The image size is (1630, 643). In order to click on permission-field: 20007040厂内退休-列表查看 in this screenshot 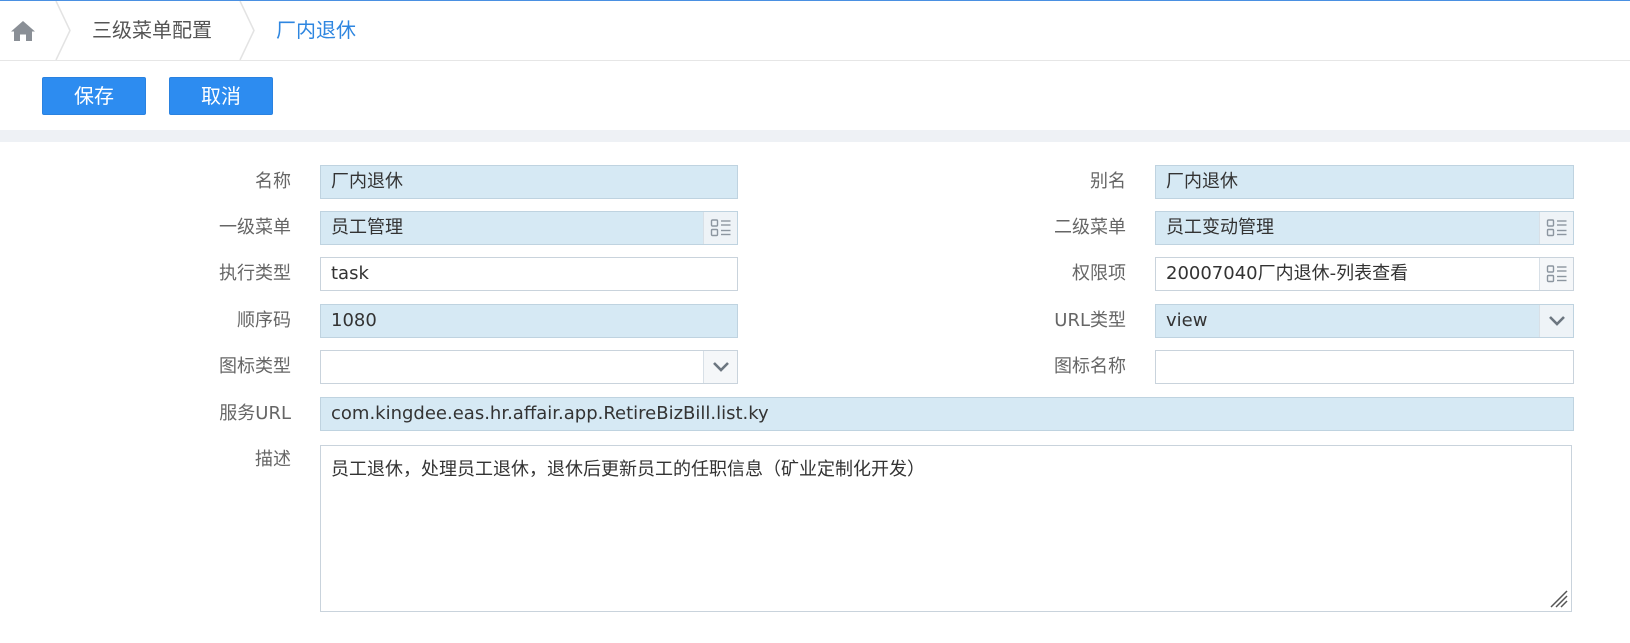, I will do `click(1364, 274)`.